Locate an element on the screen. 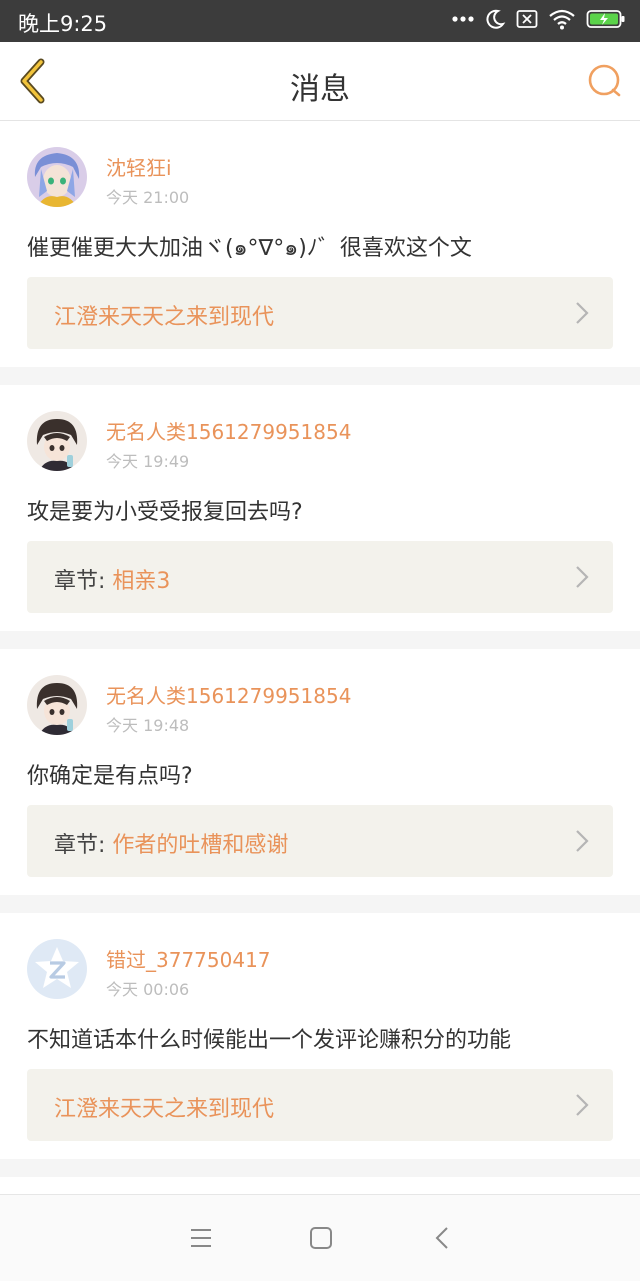  timestamp: 今天 00:06 is located at coordinates (148, 989).